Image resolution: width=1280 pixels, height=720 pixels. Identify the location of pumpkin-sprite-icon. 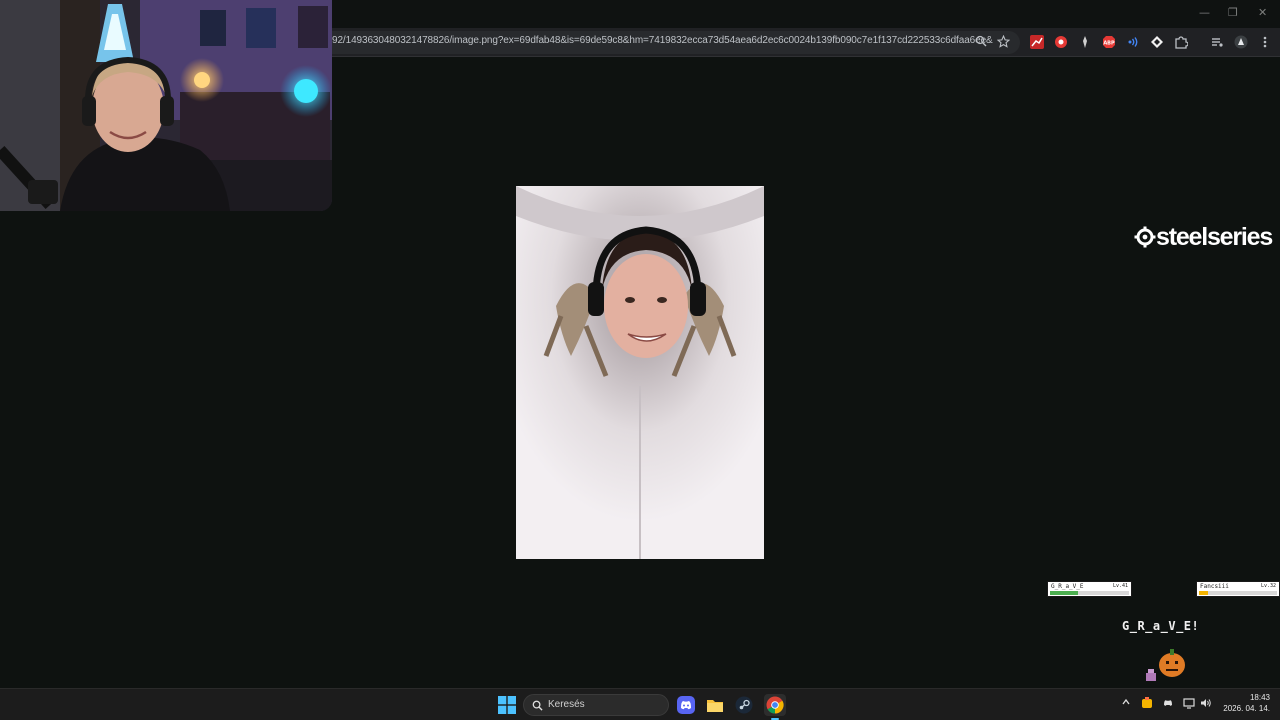
(1165, 665).